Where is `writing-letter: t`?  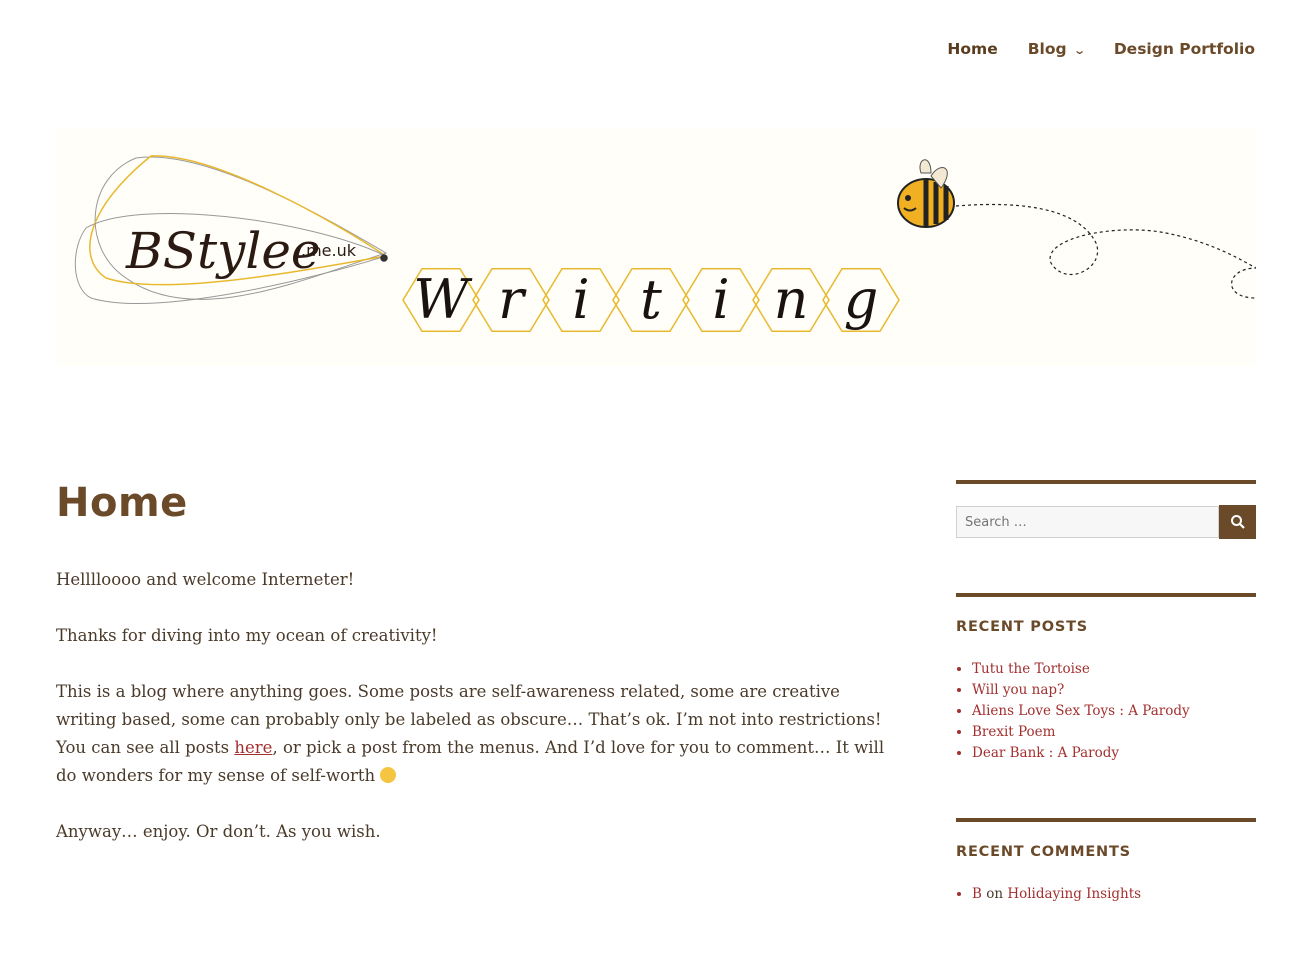
writing-letter: t is located at coordinates (651, 299).